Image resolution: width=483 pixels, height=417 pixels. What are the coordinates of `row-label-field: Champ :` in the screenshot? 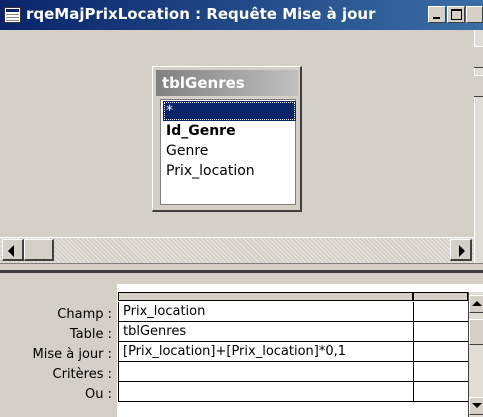 It's located at (84, 314).